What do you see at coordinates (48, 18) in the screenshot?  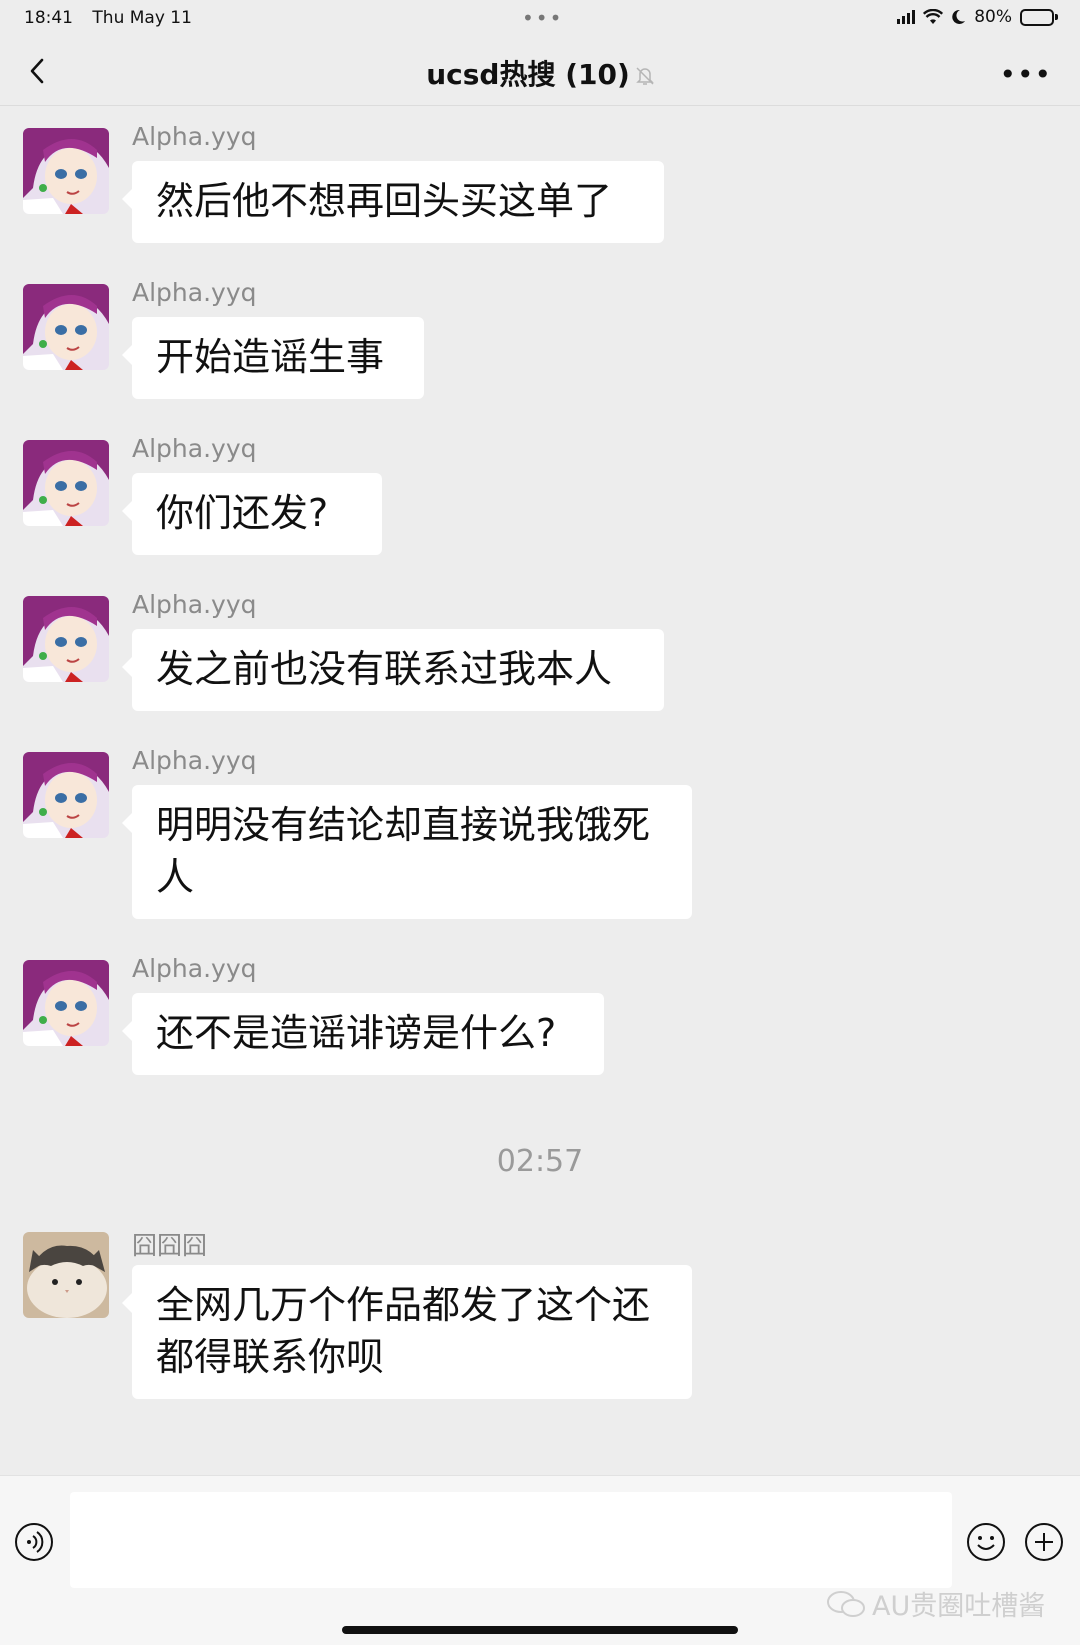 I see `status-time: 18:41` at bounding box center [48, 18].